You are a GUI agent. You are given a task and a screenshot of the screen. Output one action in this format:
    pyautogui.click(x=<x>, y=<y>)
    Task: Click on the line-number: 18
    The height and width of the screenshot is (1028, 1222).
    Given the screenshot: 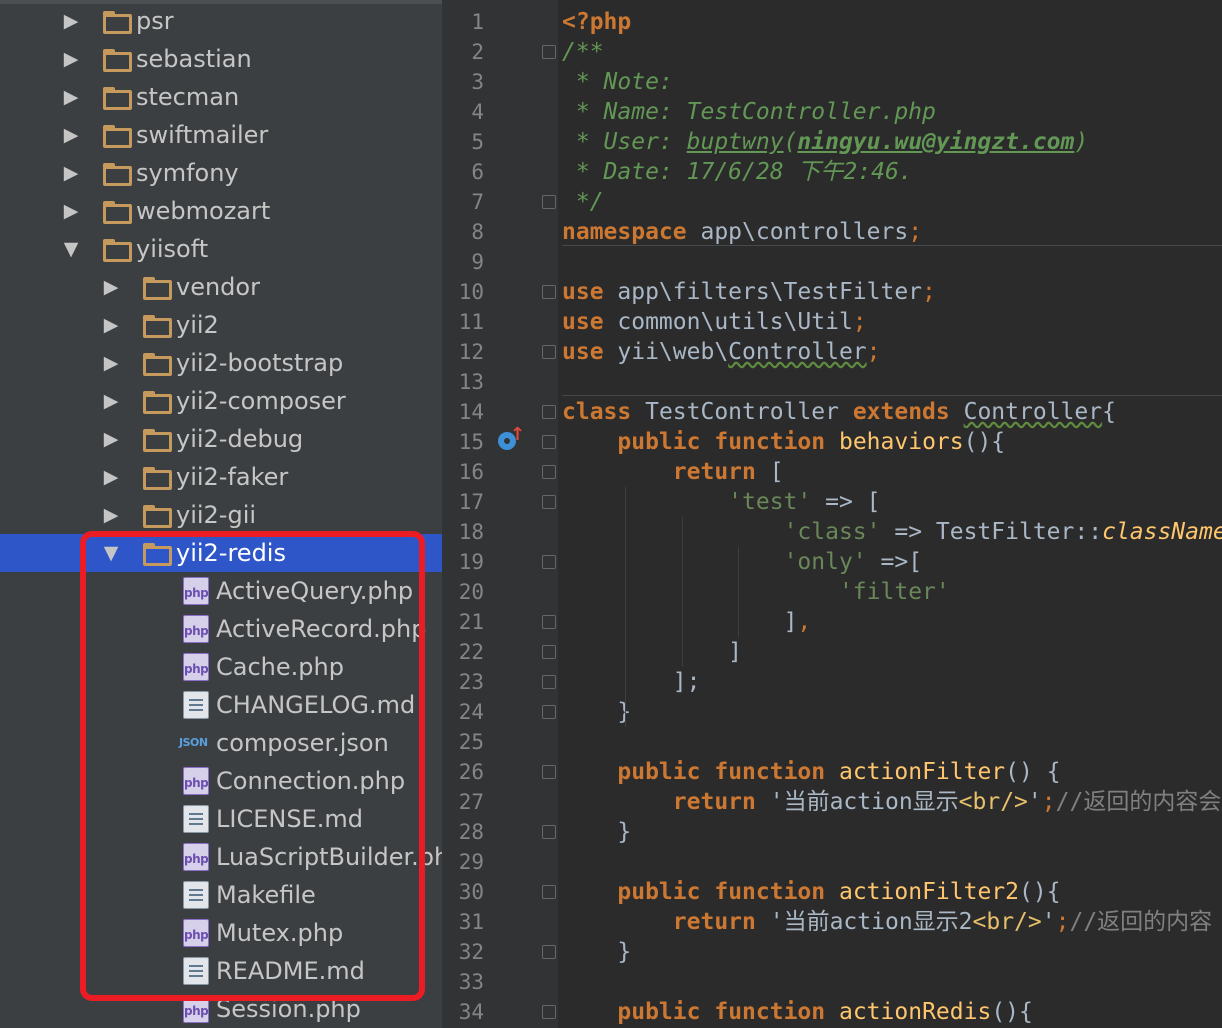 What is the action you would take?
    pyautogui.click(x=471, y=532)
    